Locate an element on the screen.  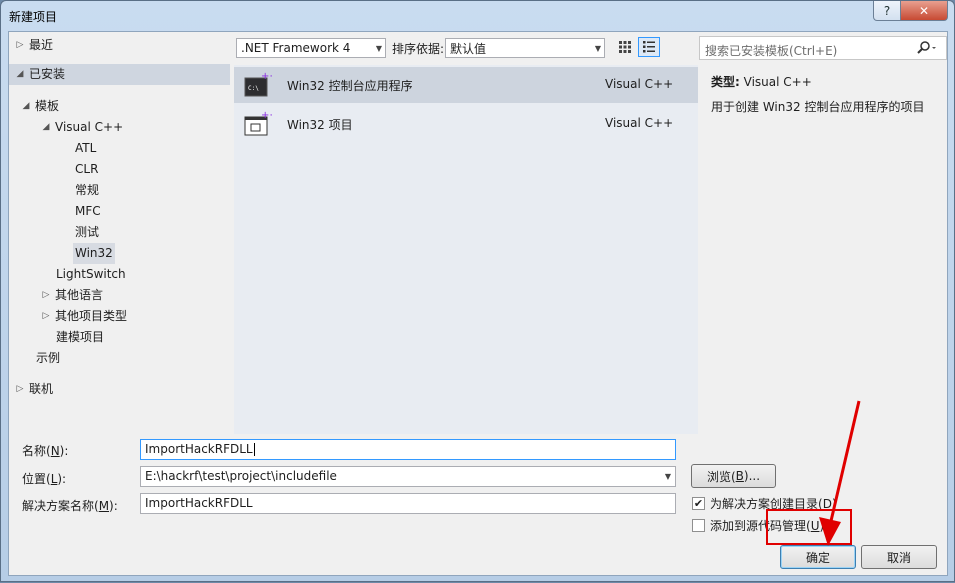
tree-item-label: ATL is located at coordinates (86, 148).